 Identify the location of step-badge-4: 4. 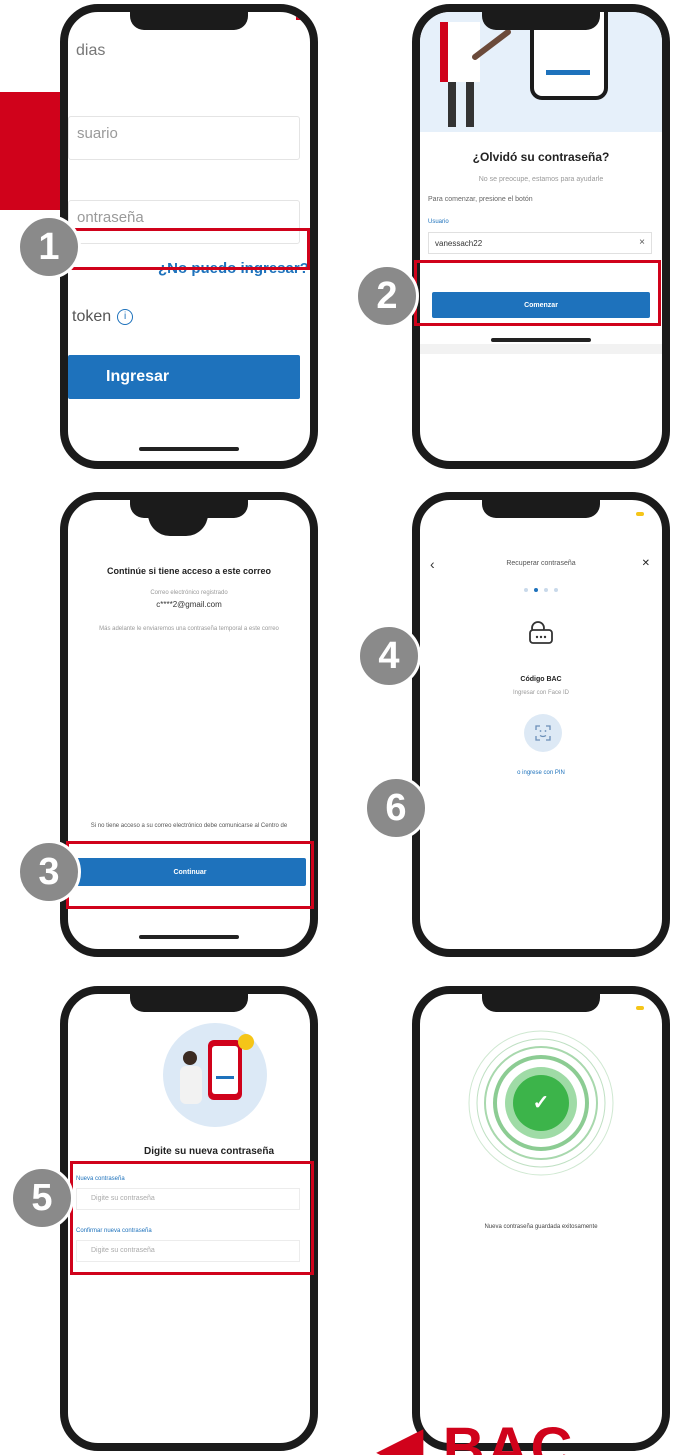
(389, 656).